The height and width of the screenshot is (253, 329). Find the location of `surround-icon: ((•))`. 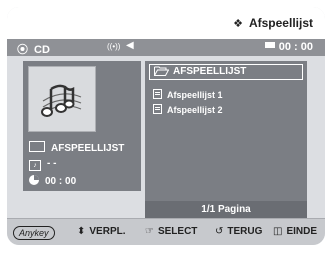

surround-icon: ((•)) is located at coordinates (114, 46).